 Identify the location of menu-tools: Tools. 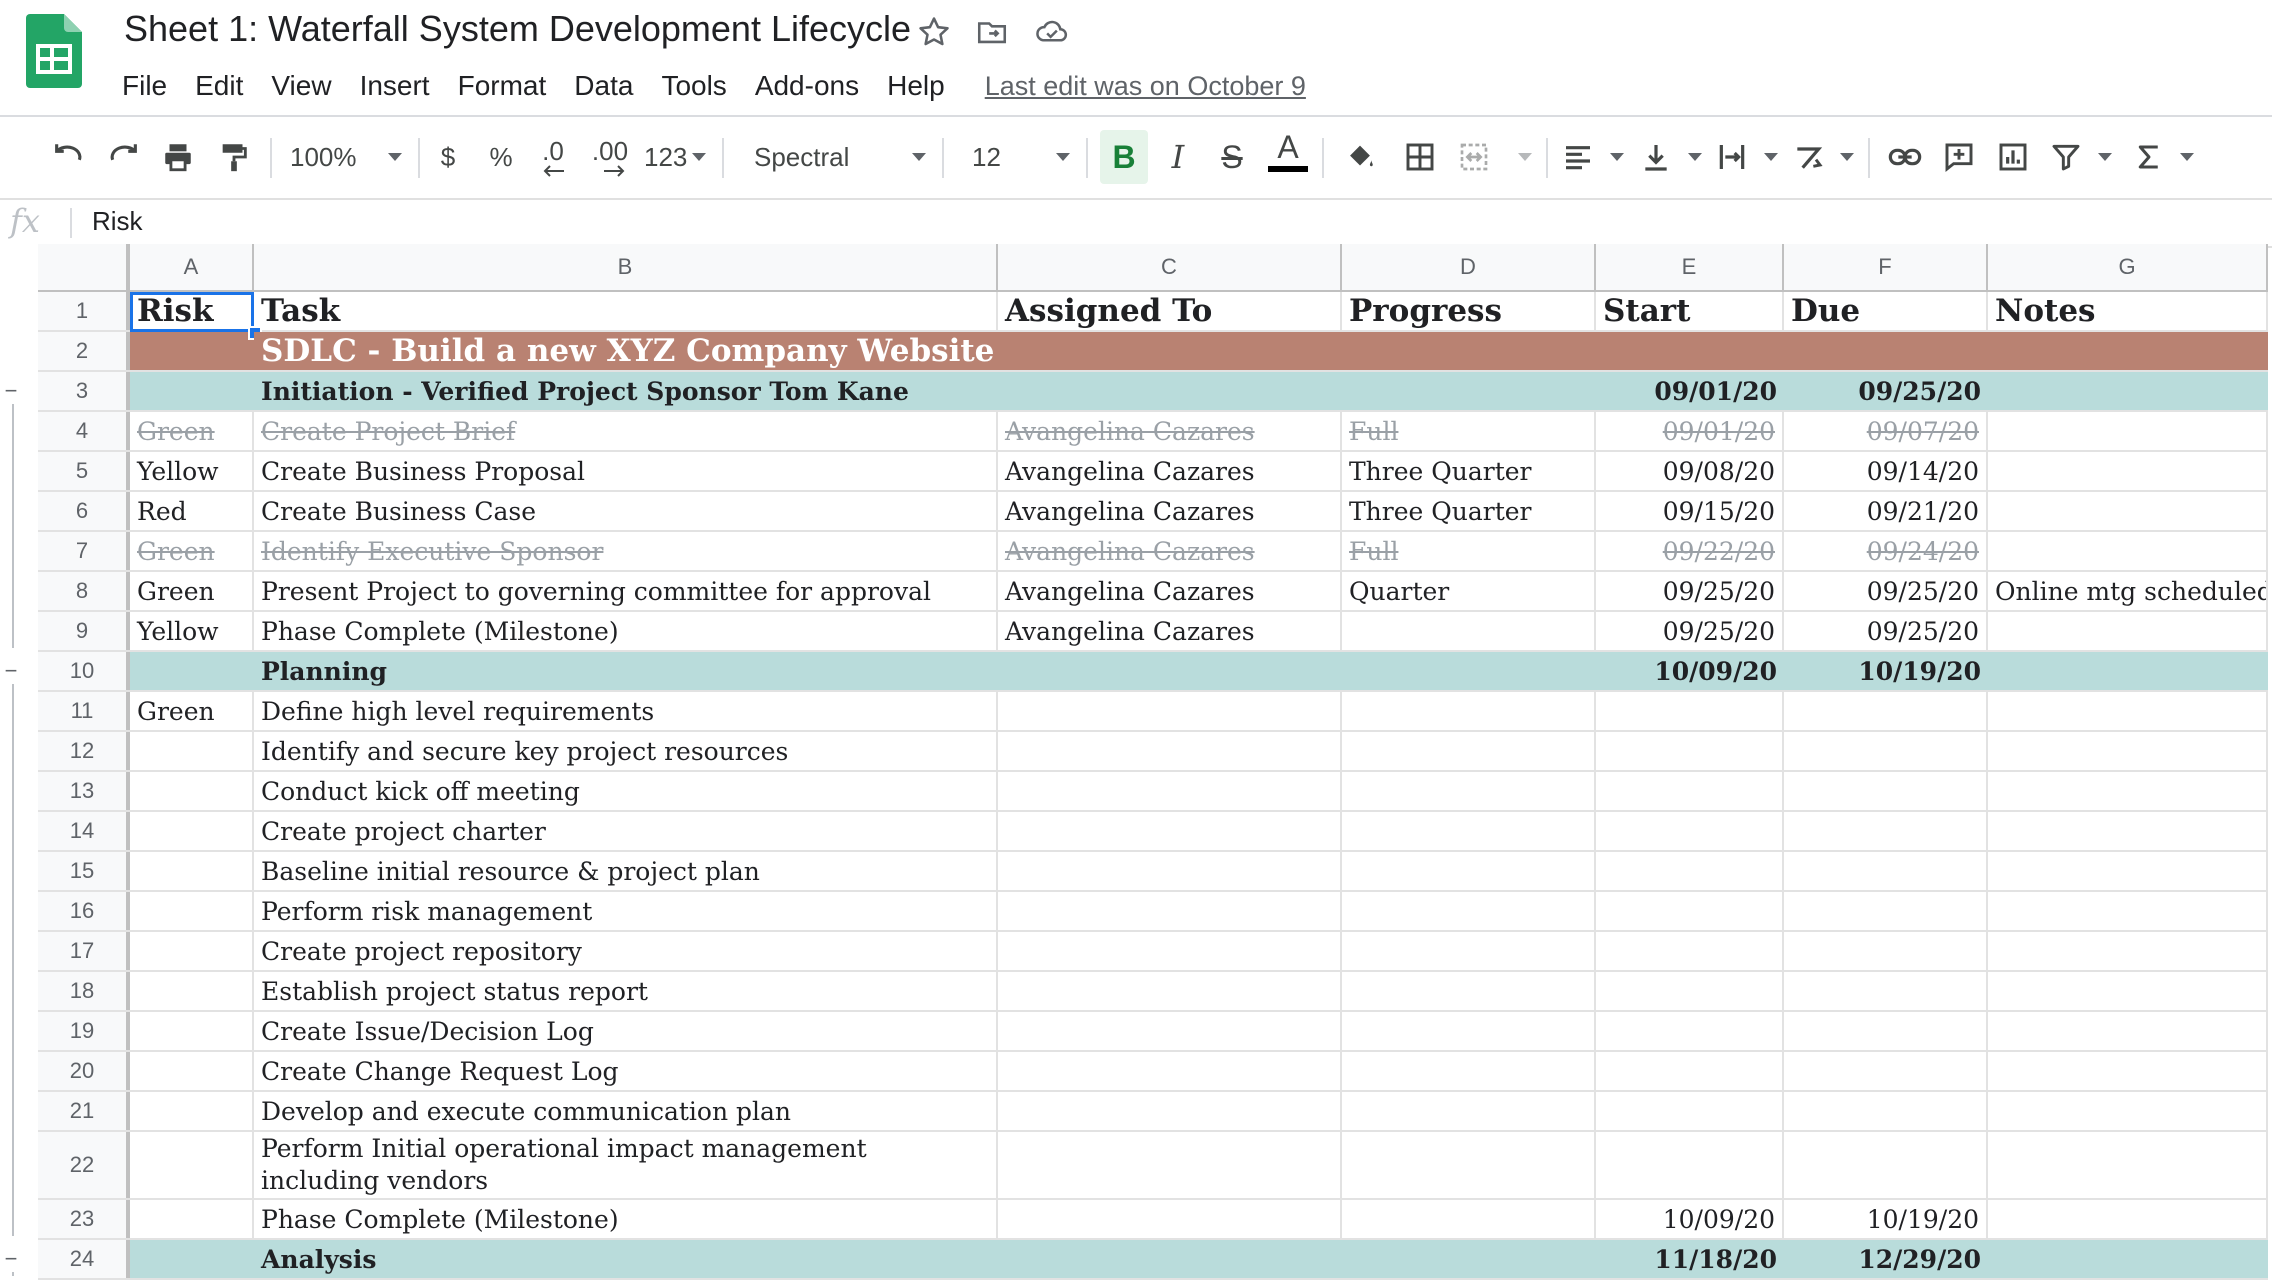
(693, 86).